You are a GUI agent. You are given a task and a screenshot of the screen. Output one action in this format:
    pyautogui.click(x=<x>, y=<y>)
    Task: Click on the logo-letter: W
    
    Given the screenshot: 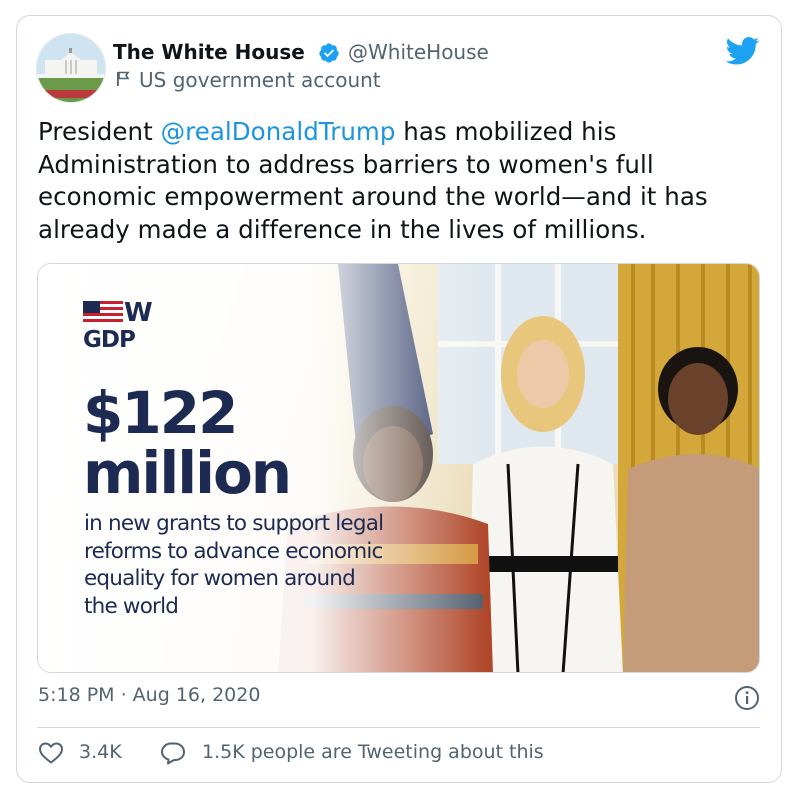 What is the action you would take?
    pyautogui.click(x=138, y=313)
    